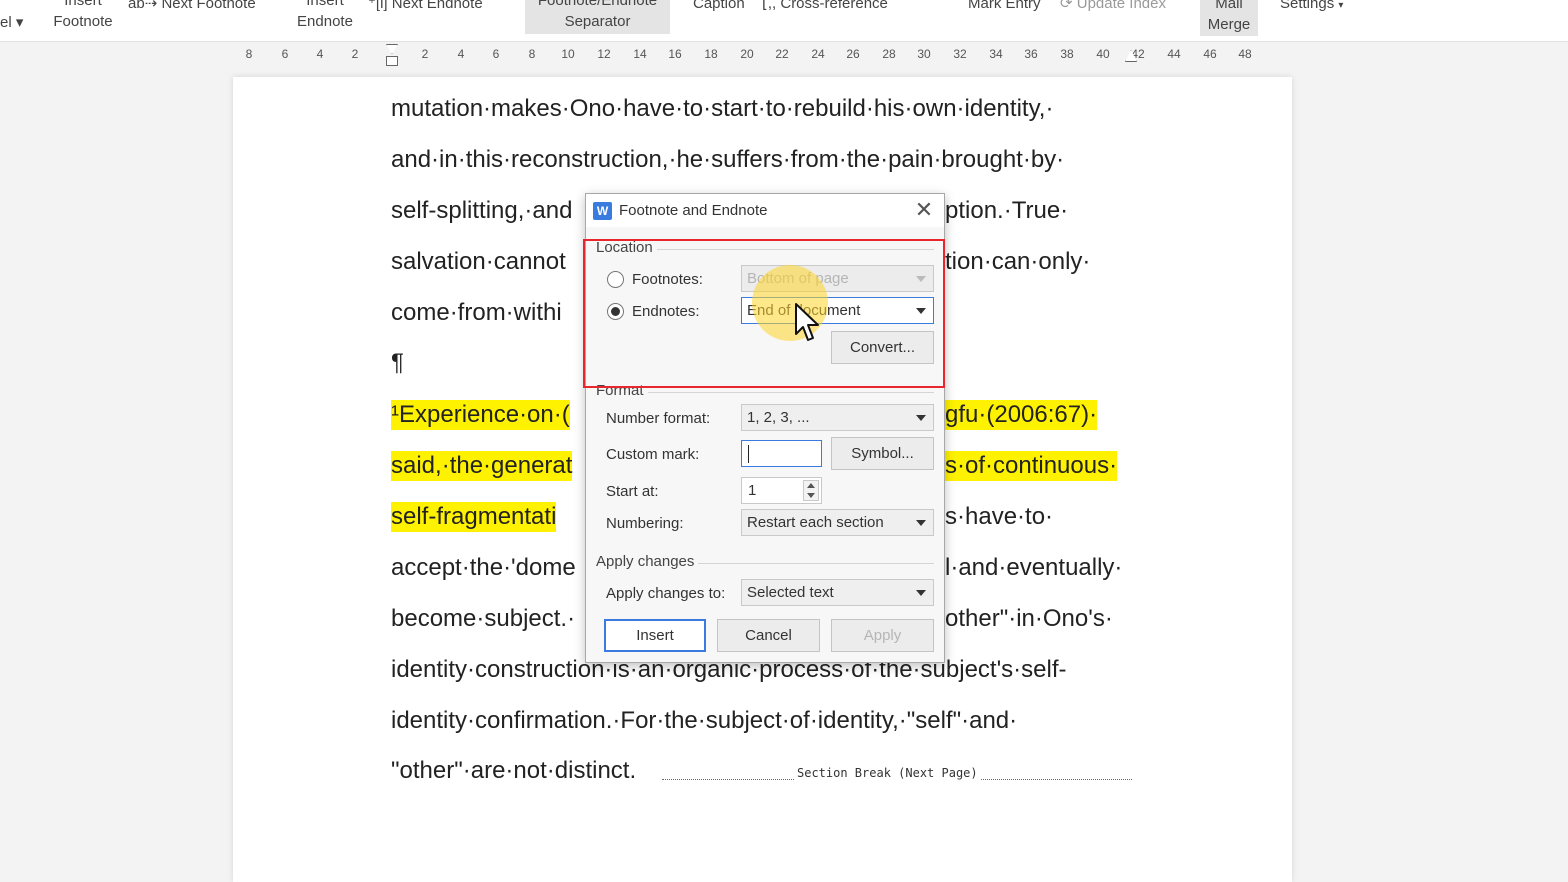 Image resolution: width=1568 pixels, height=882 pixels. I want to click on section-break-label: Section Break (Next Page), so click(887, 773).